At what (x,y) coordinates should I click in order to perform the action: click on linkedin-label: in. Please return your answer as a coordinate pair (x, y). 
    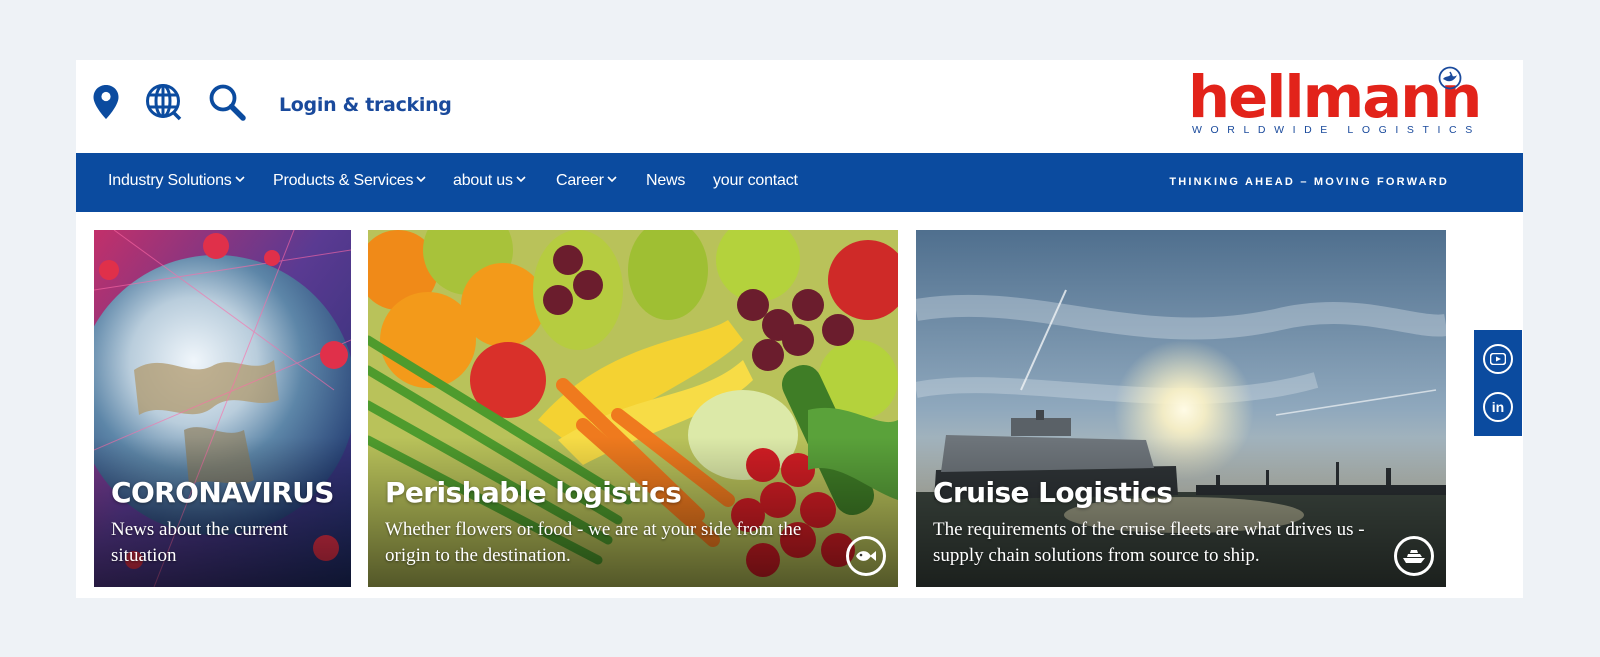
    Looking at the image, I should click on (1498, 407).